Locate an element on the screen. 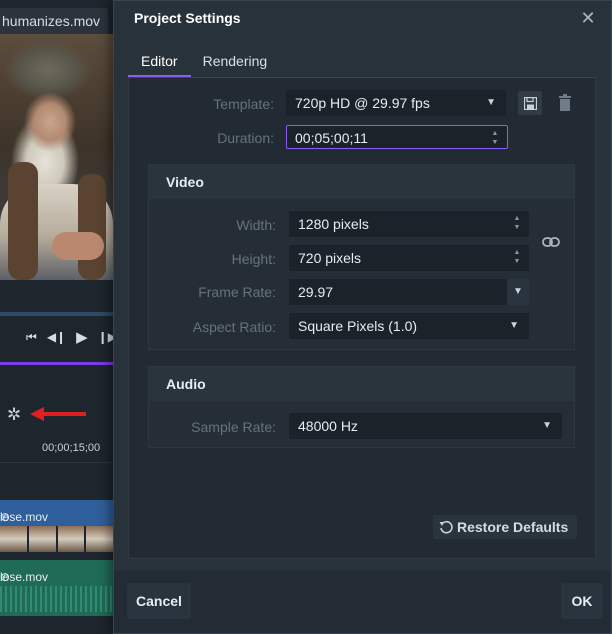 Image resolution: width=612 pixels, height=634 pixels. aspect-ratio-select: Square Pixels (1.0) ▼ is located at coordinates (409, 326).